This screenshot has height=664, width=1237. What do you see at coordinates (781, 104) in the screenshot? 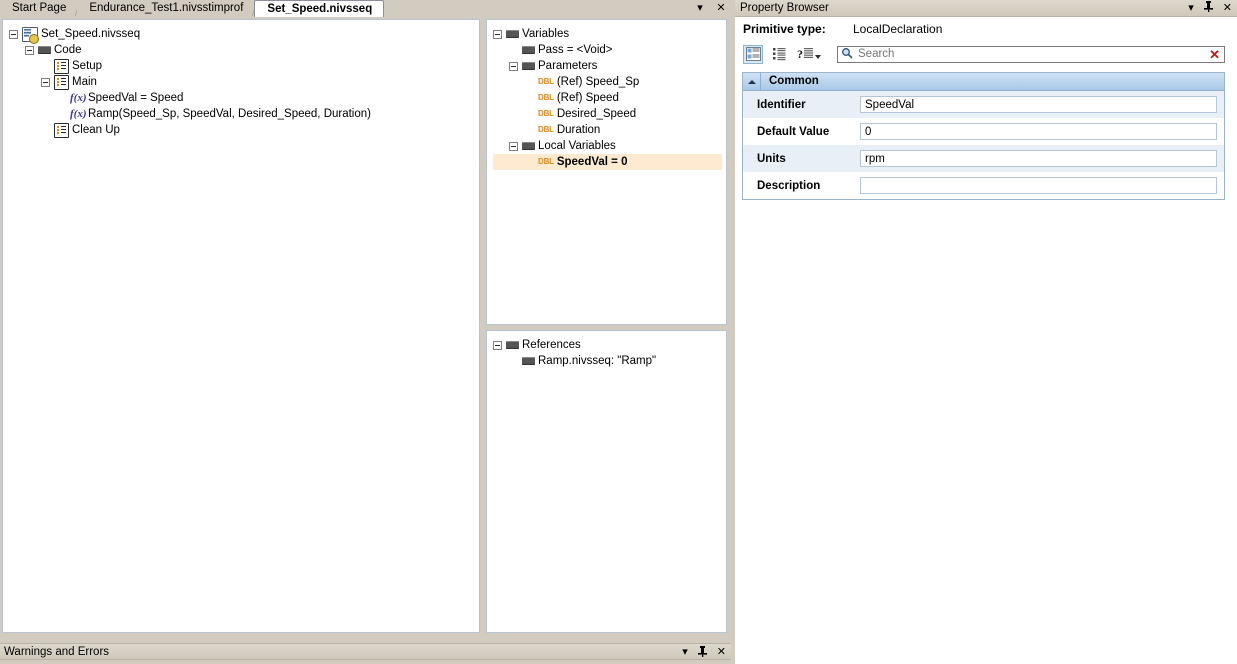
I see `property-row-label: Identifier` at bounding box center [781, 104].